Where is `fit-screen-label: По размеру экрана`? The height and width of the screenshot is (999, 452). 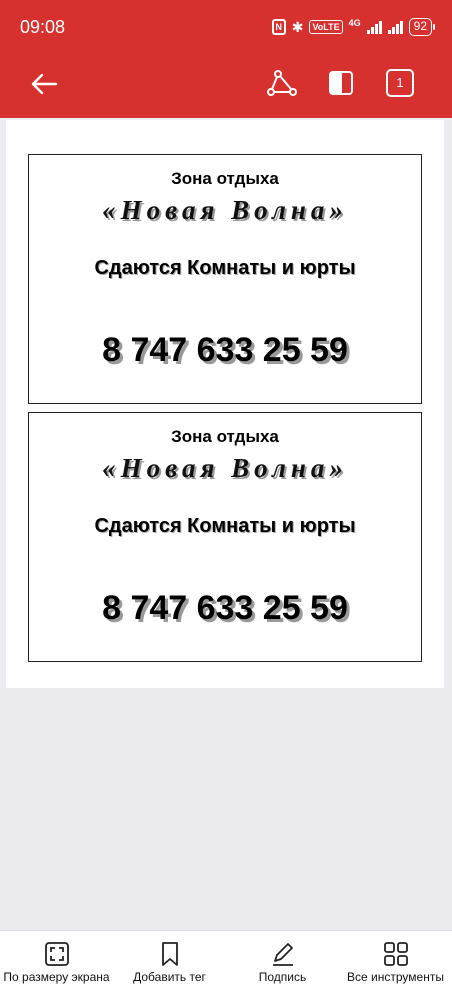 fit-screen-label: По размеру экрана is located at coordinates (56, 977).